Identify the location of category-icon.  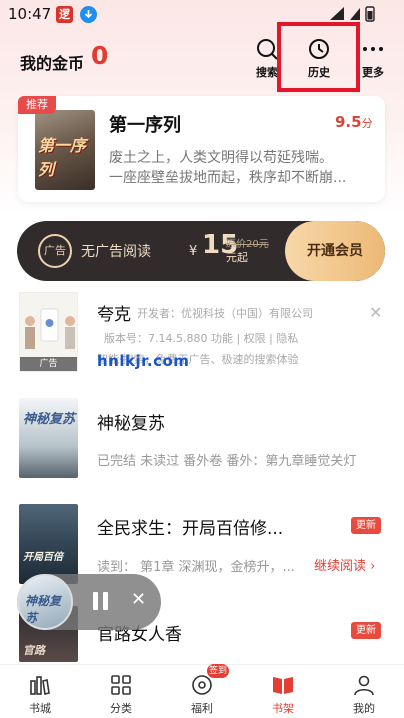
(121, 685).